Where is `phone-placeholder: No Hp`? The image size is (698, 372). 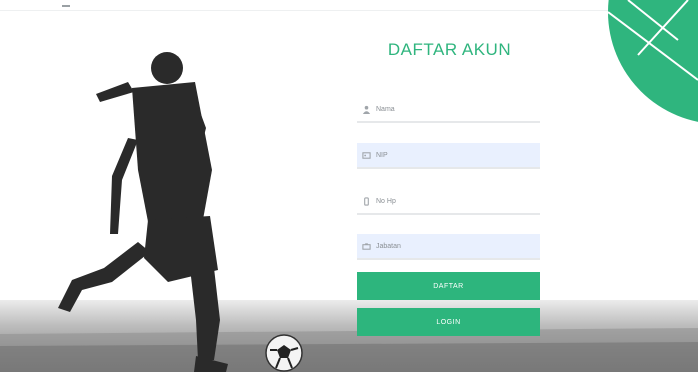 phone-placeholder: No Hp is located at coordinates (386, 201).